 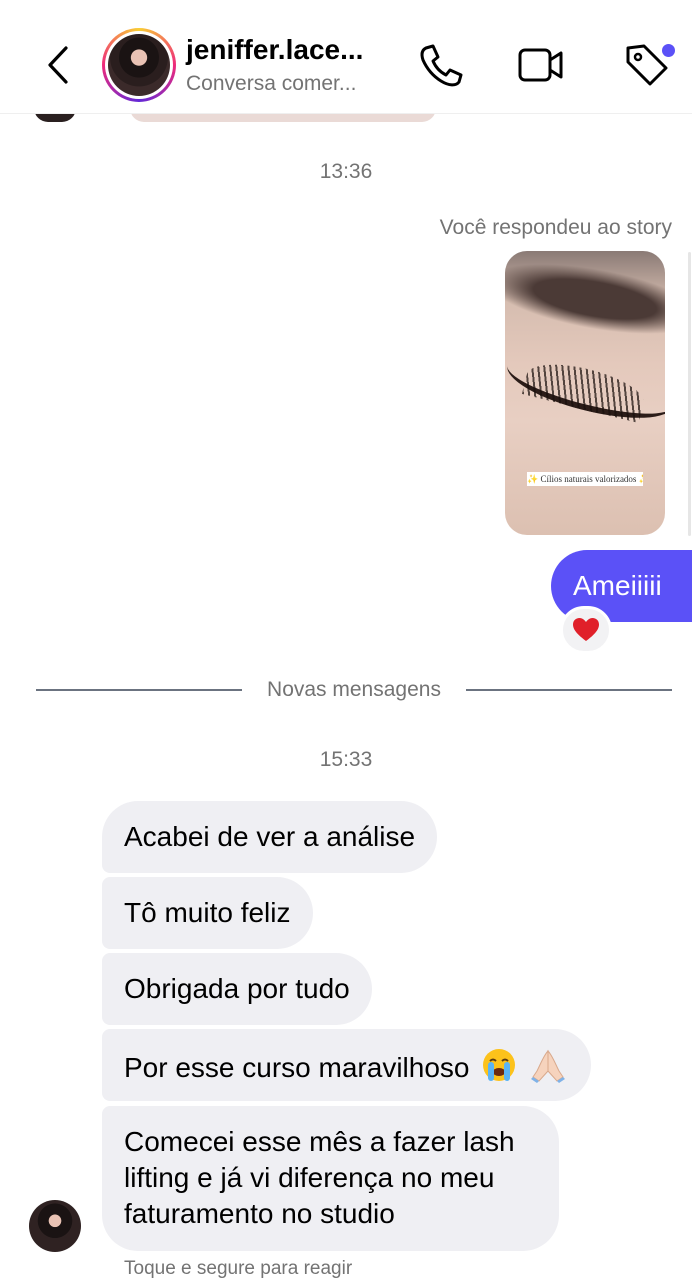 What do you see at coordinates (585, 479) in the screenshot?
I see `story-caption: ✨ Cílios naturais valorizados ✨` at bounding box center [585, 479].